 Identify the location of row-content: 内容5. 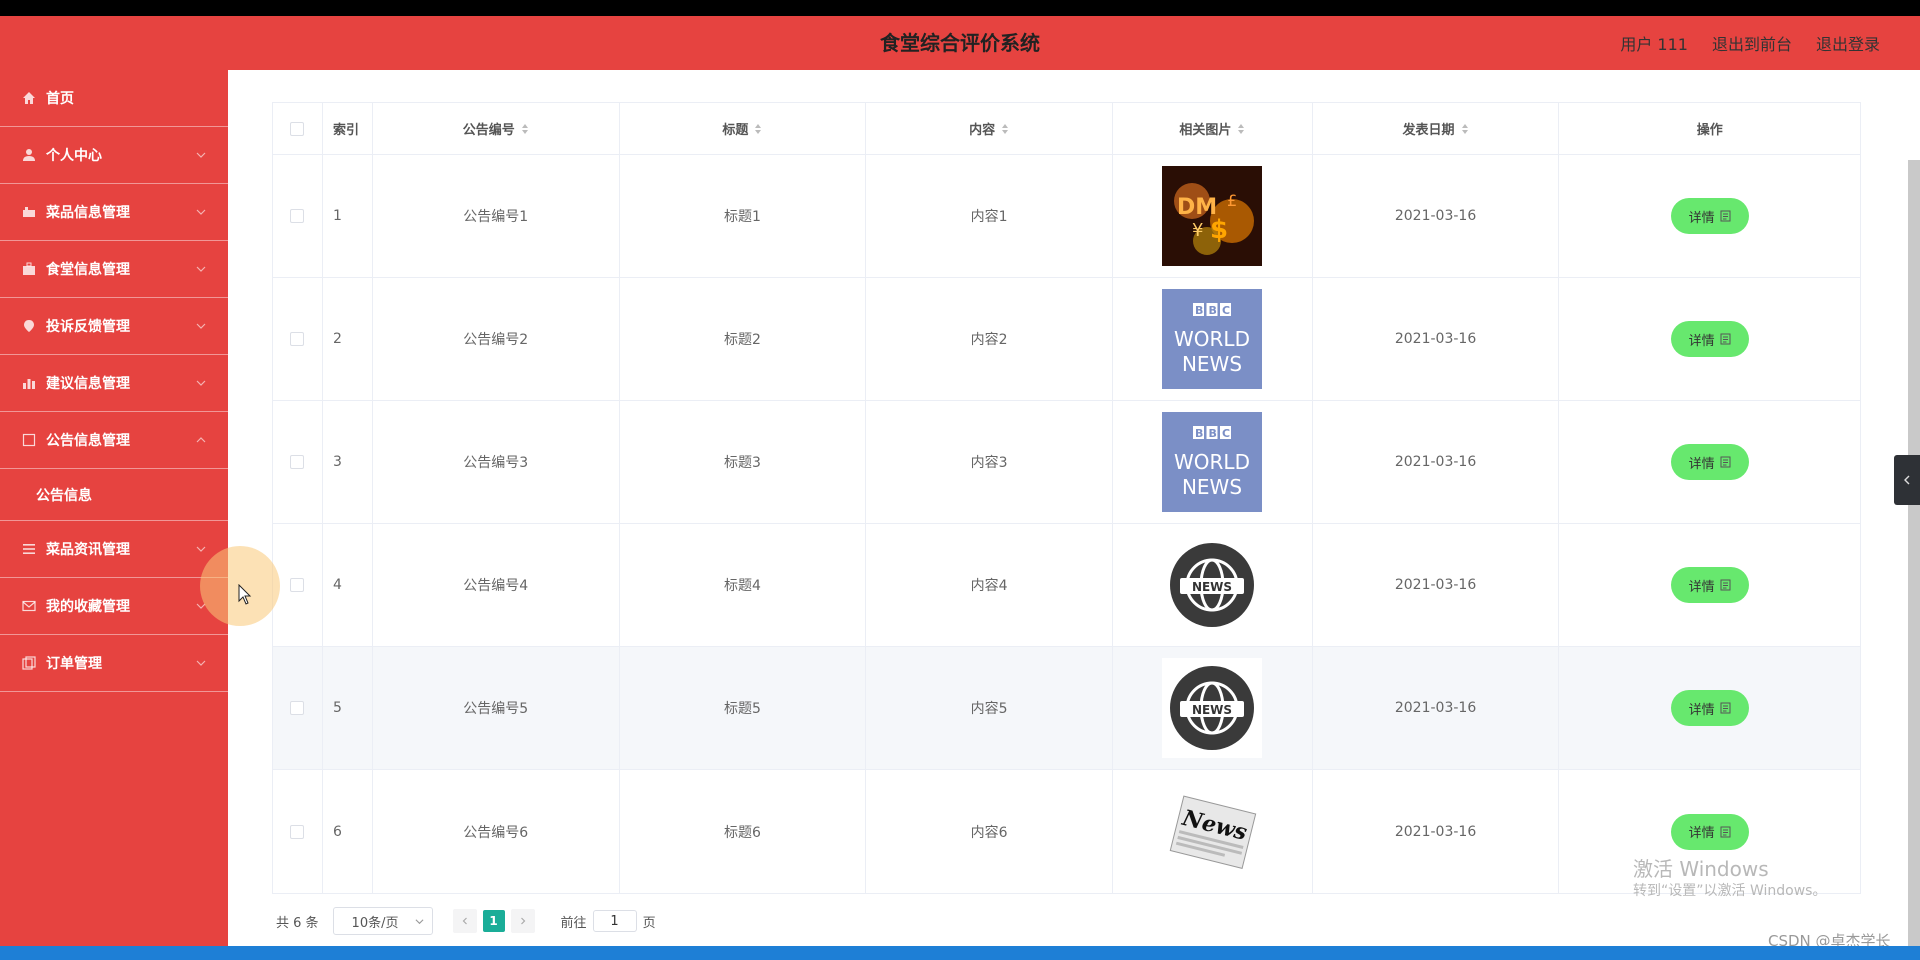
(989, 708).